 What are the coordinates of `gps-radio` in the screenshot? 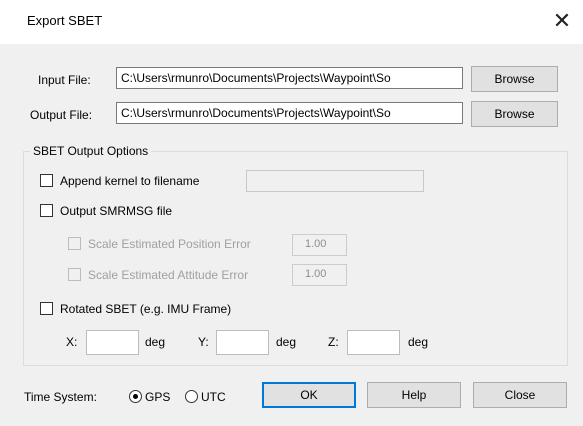 It's located at (135, 396).